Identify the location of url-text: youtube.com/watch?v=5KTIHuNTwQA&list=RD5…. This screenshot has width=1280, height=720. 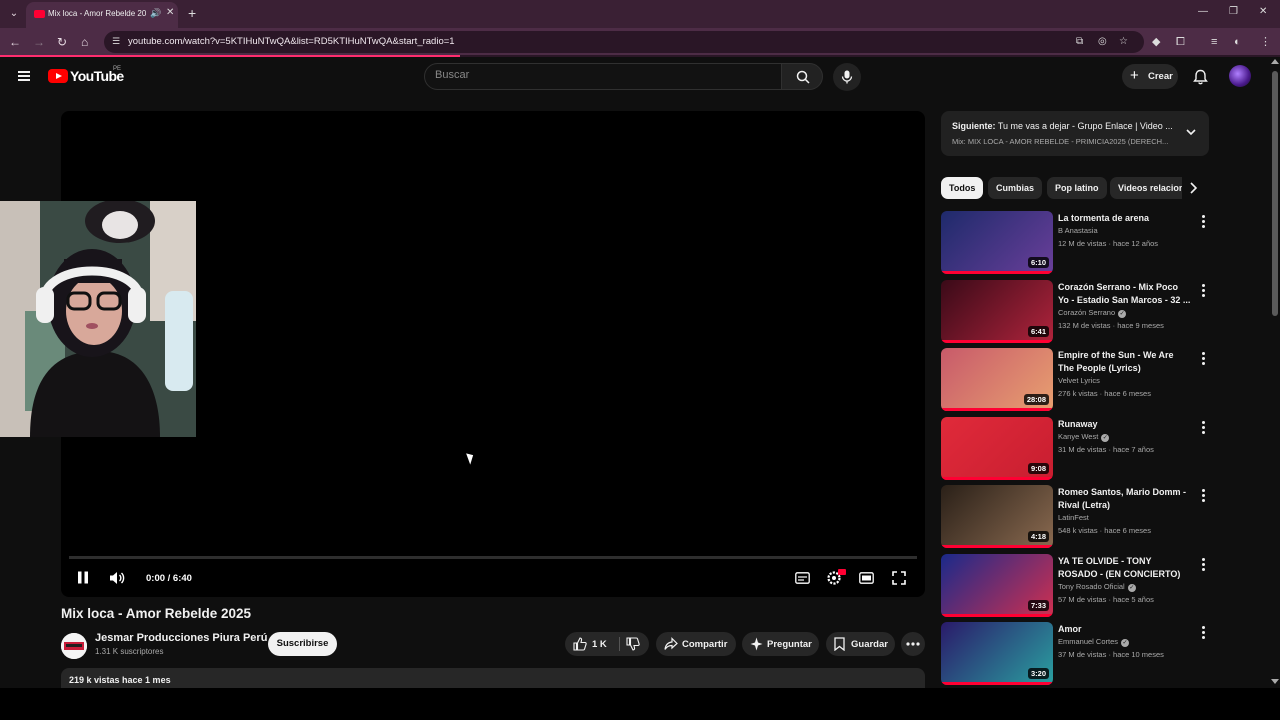
(291, 41).